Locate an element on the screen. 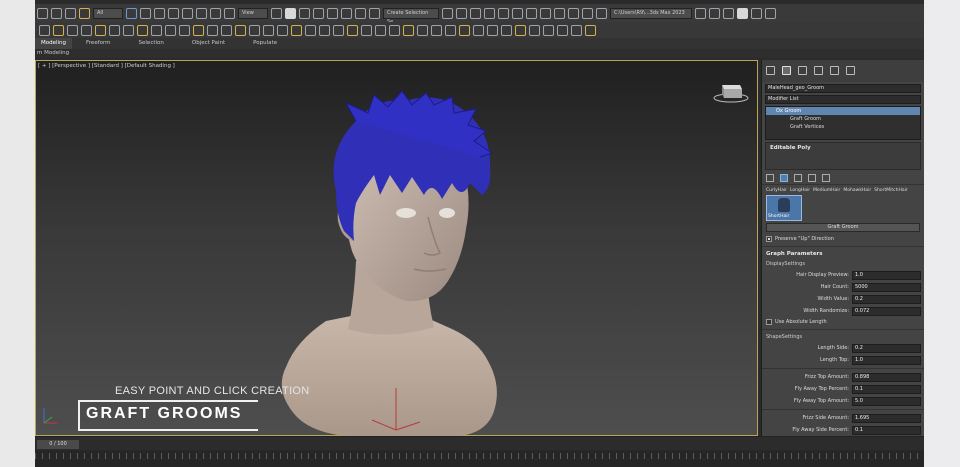  motion-tab-icon is located at coordinates (818, 70).